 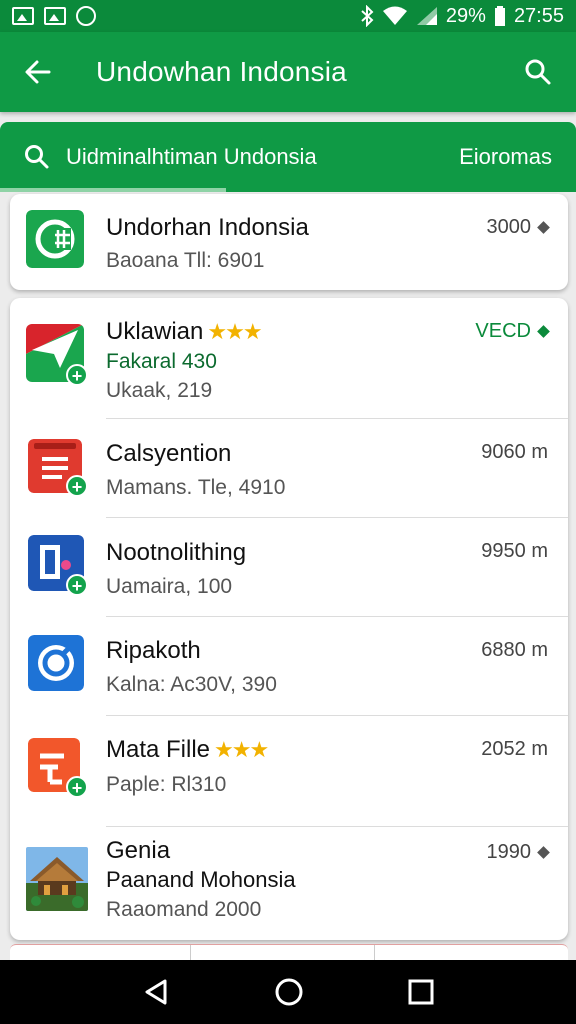 I want to click on item-title: Genia, so click(x=138, y=850).